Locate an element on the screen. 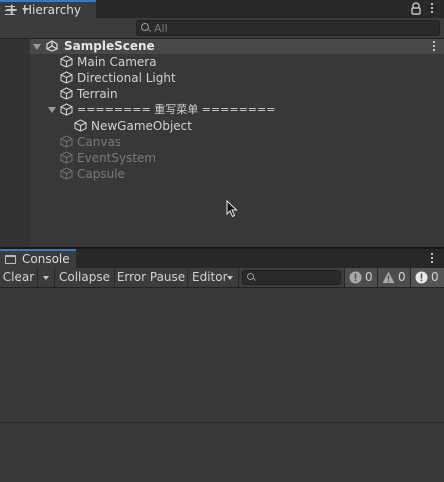  unity-scene-icon is located at coordinates (52, 46).